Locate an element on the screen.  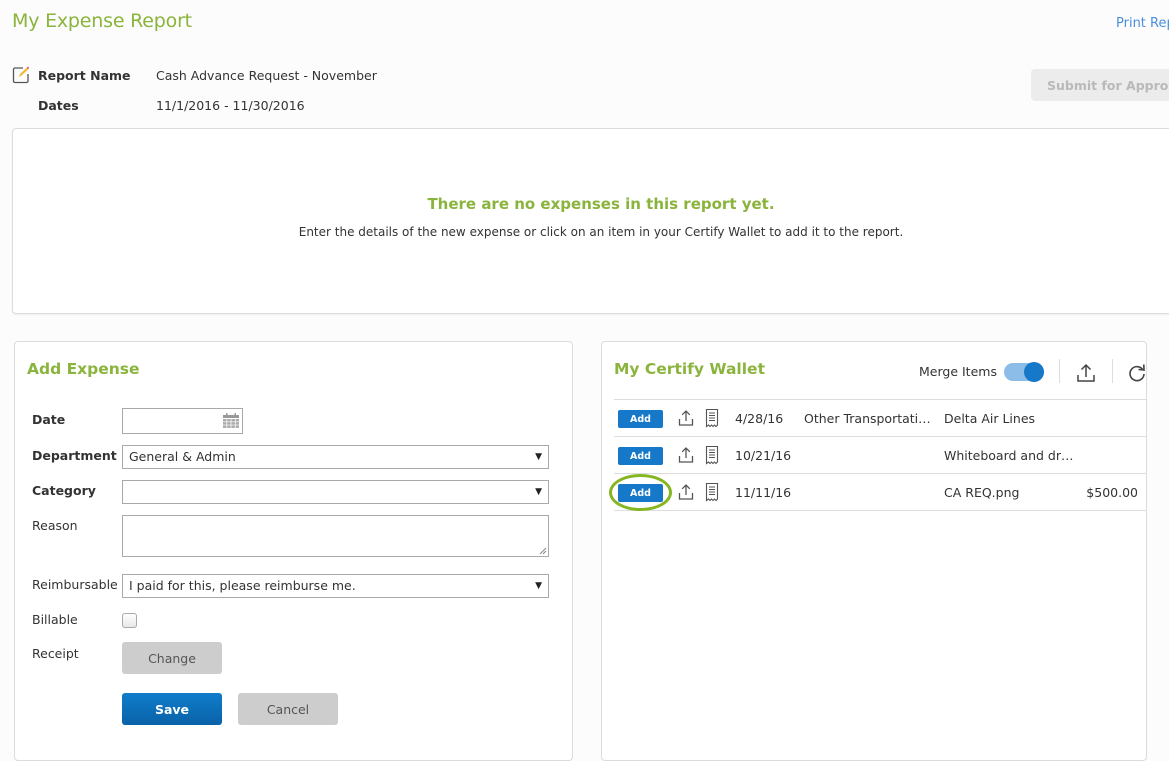
report-name-value: Cash Advance Request - November is located at coordinates (266, 75).